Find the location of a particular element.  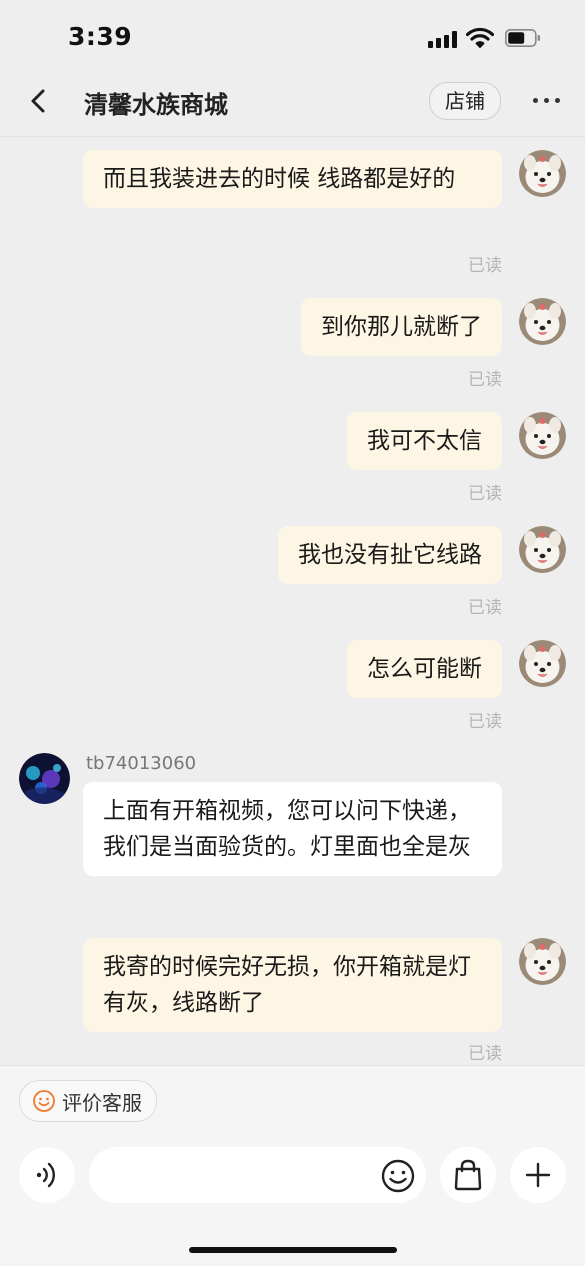

message-bubble-incoming: 上面有开箱视频，您可以问下快递，我们是当面验货的。灯里面也全是灰 is located at coordinates (292, 829).